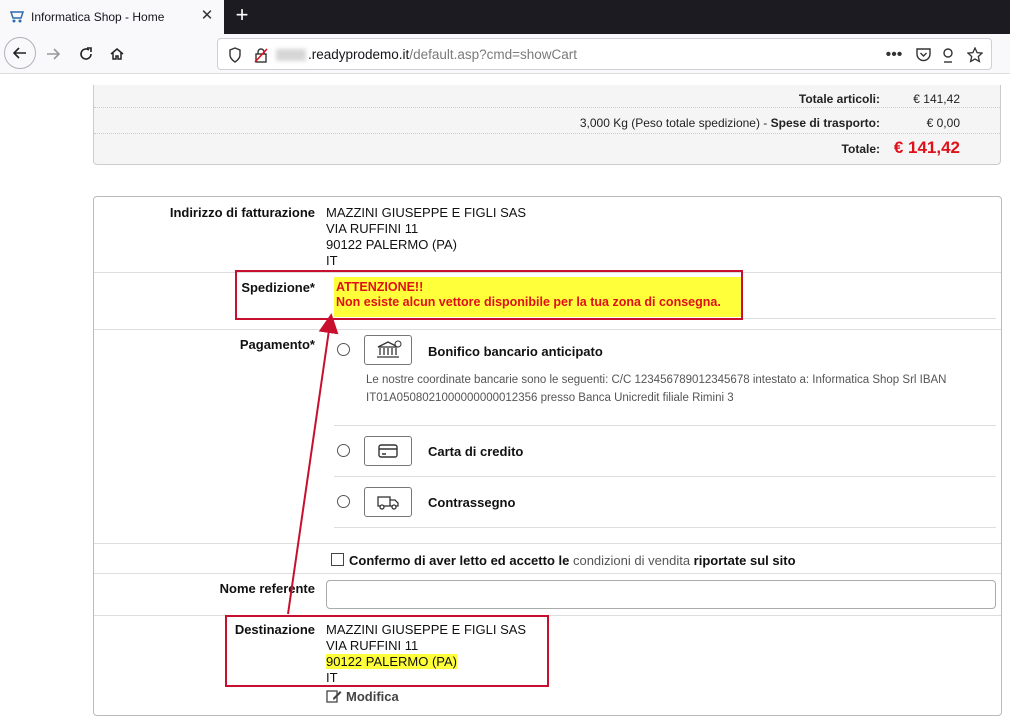 The image size is (1010, 716). I want to click on items-total-value: € 141,42, so click(936, 99).